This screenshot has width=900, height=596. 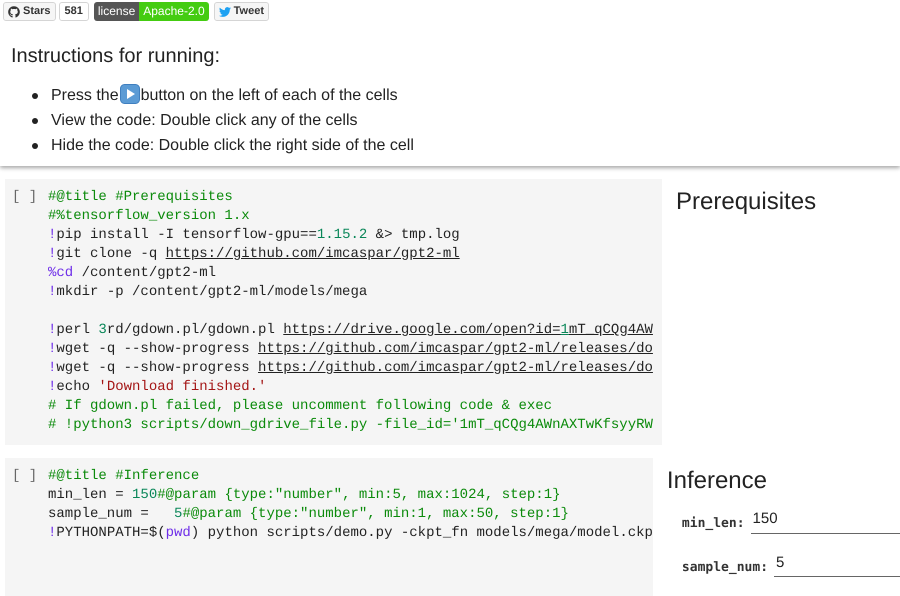 I want to click on code-line: !git clone -q https://github.com/imcaspar/gpt2-ml, so click(x=254, y=254).